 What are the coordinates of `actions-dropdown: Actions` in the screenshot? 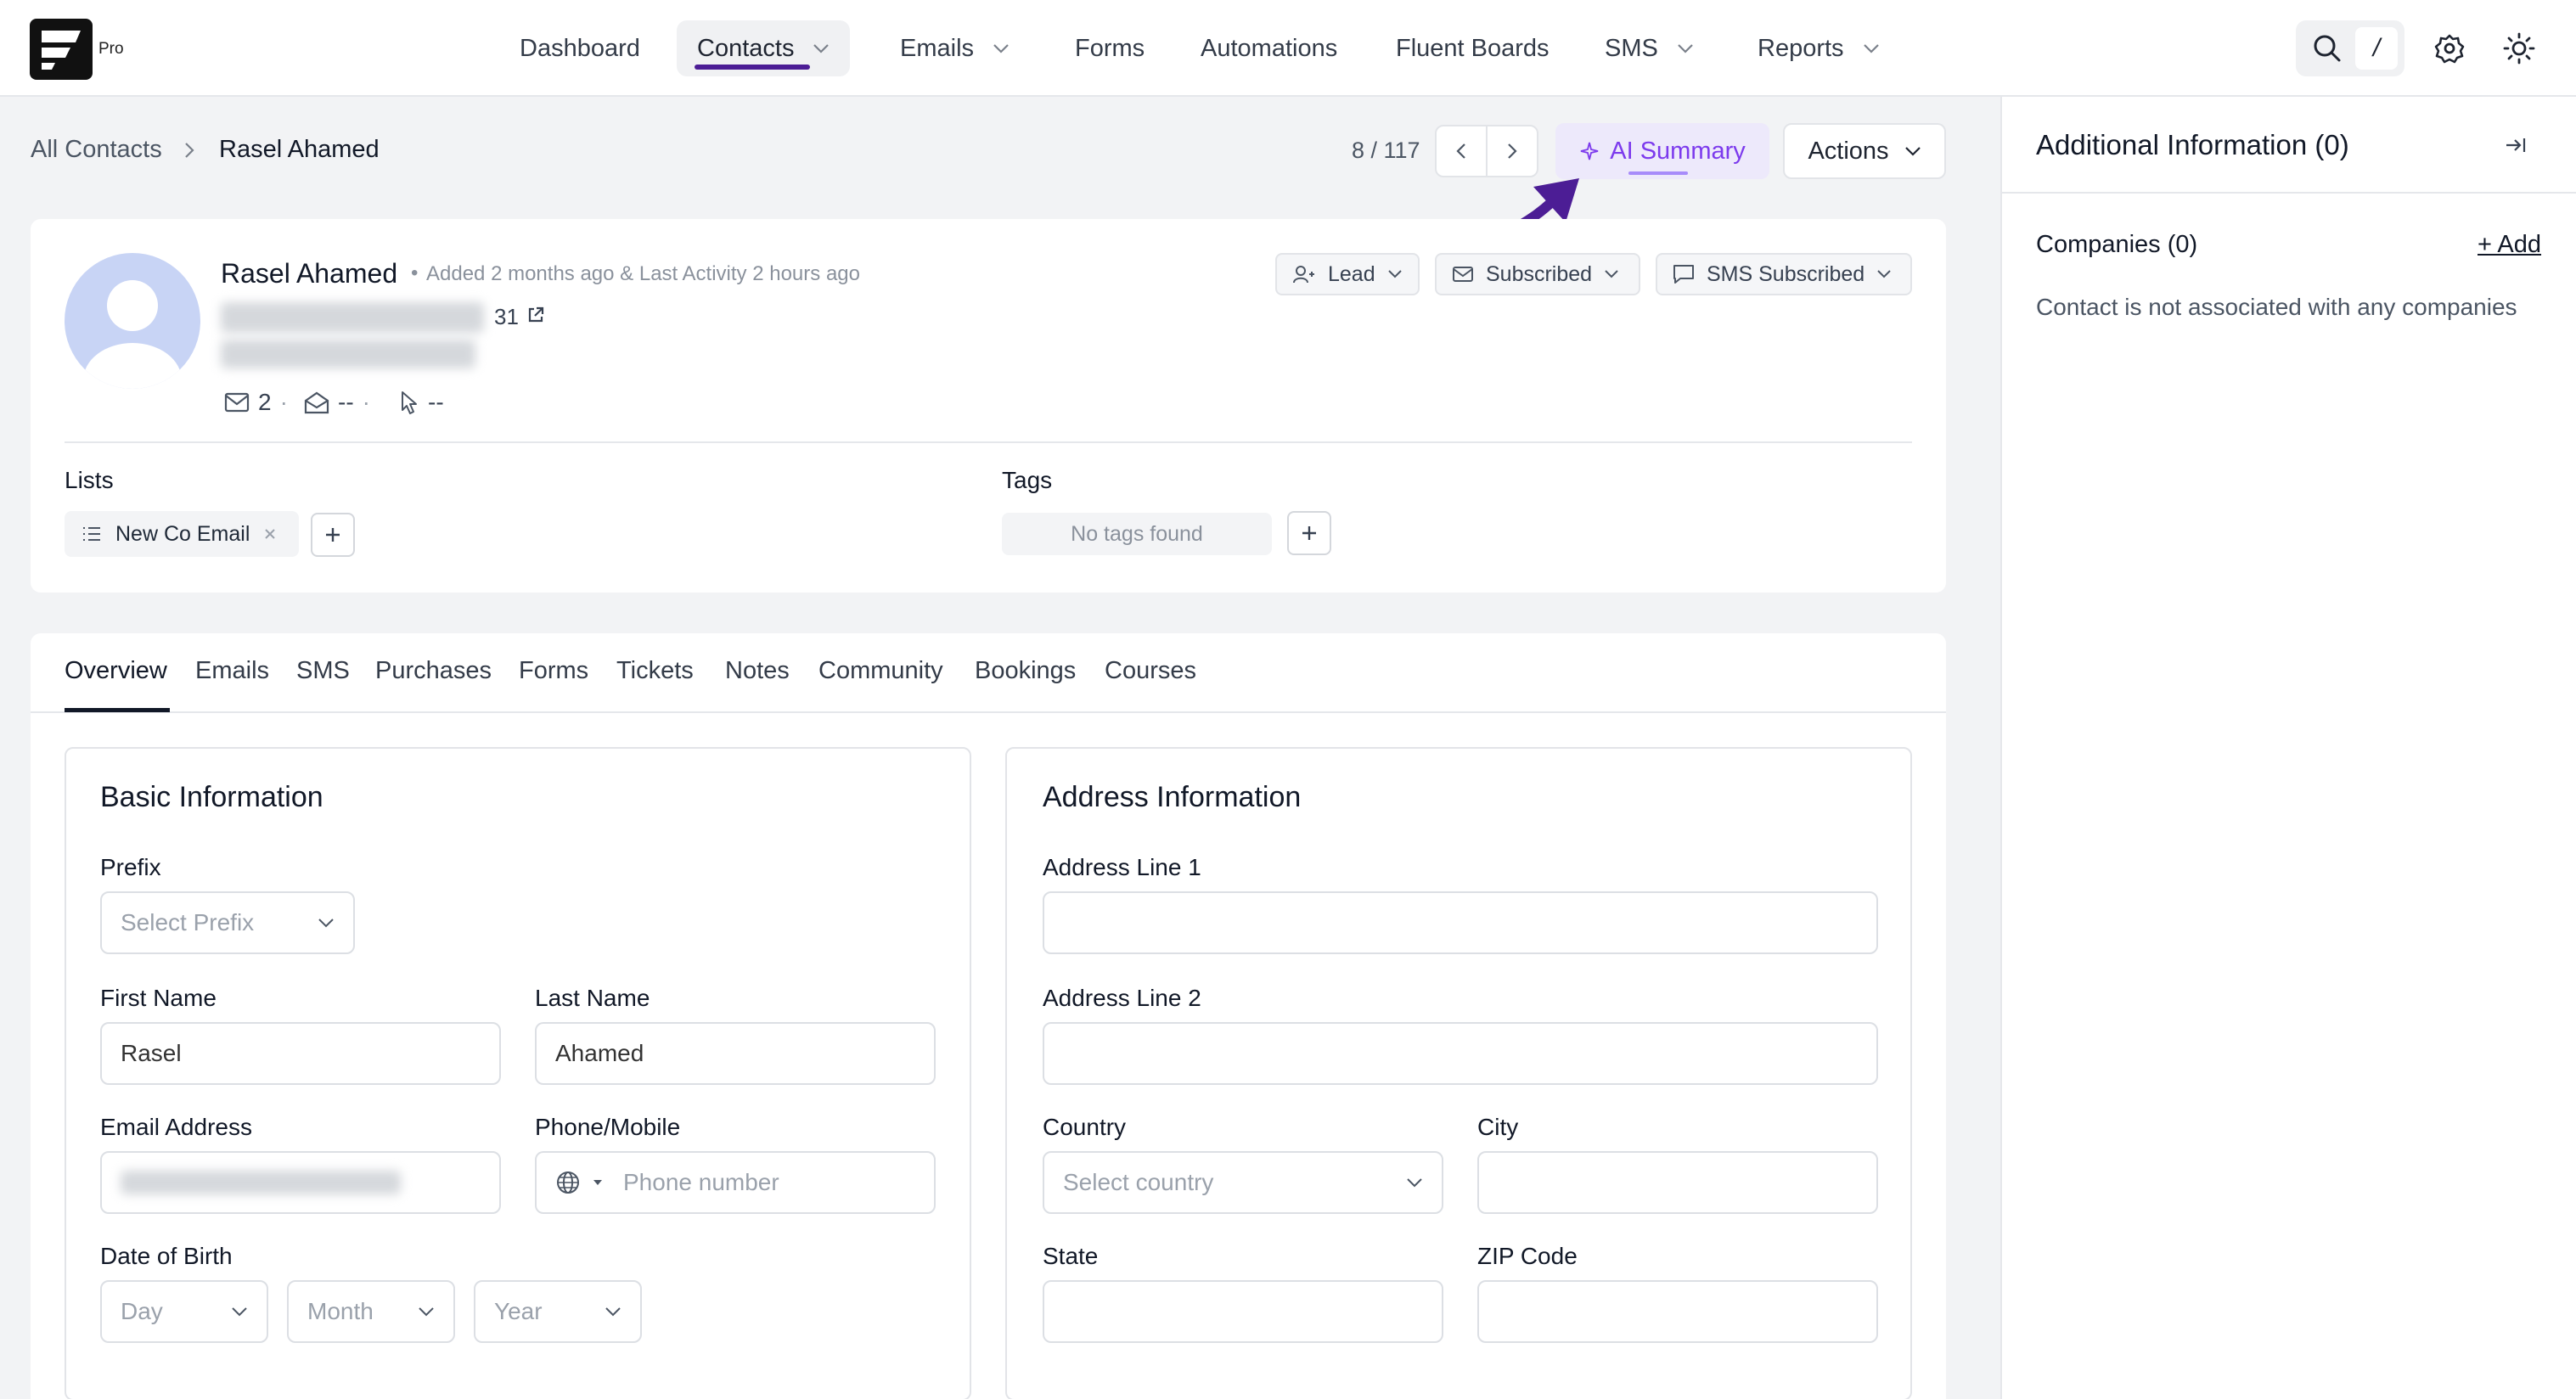 It's located at (1864, 151).